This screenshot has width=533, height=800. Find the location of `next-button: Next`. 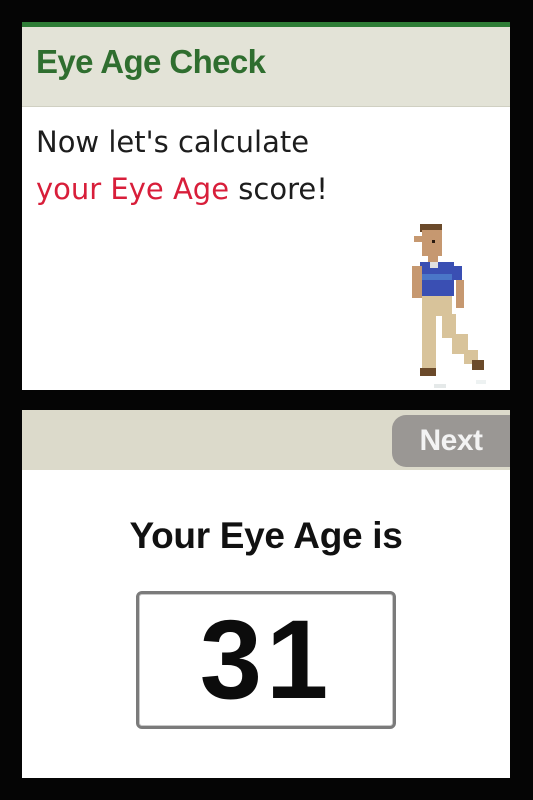

next-button: Next is located at coordinates (451, 441).